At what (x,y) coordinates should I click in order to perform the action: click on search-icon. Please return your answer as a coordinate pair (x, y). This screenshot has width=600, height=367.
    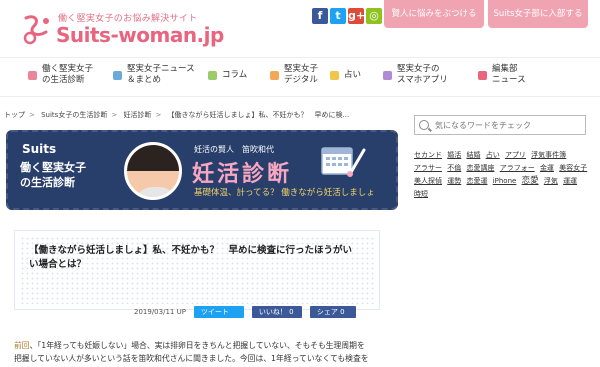
    Looking at the image, I should click on (424, 125).